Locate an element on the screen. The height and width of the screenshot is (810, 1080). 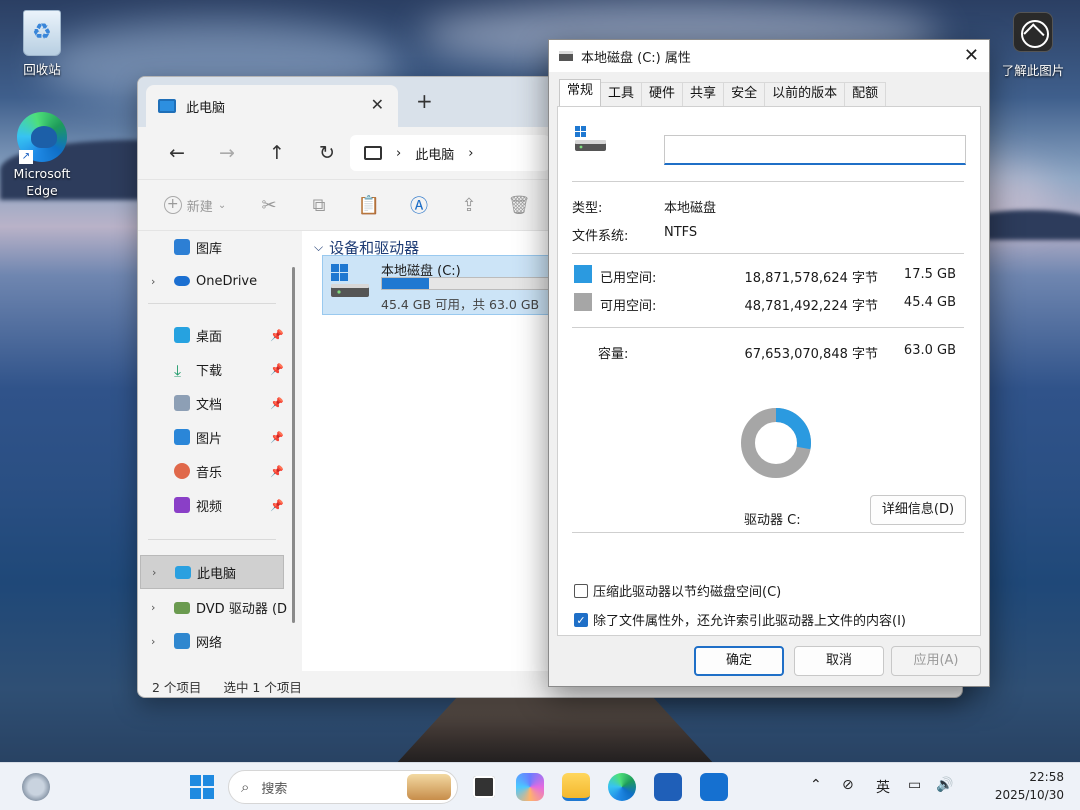
tab-tools: 工具 is located at coordinates (621, 94).